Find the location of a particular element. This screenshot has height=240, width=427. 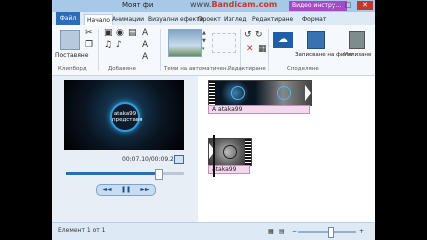

preview-title-overlay: ataka99 представя is located at coordinates (126, 117).